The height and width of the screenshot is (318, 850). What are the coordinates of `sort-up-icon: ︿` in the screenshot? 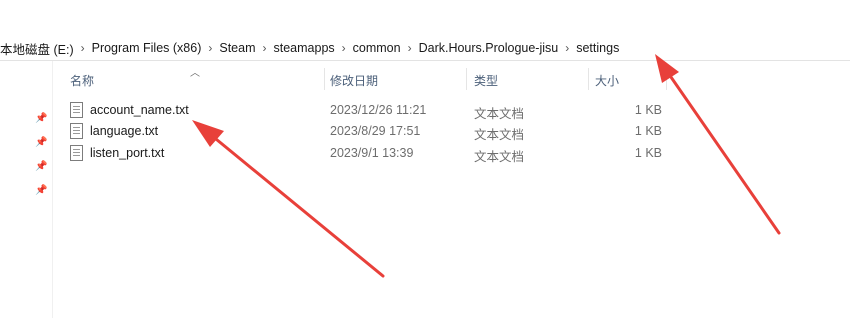 It's located at (195, 73).